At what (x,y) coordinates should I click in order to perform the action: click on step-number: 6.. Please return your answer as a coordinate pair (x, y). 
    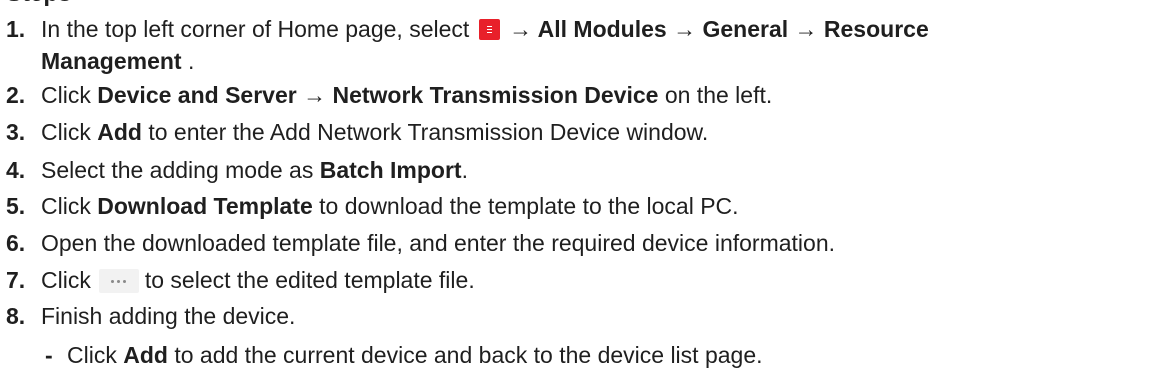
    Looking at the image, I should click on (16, 243).